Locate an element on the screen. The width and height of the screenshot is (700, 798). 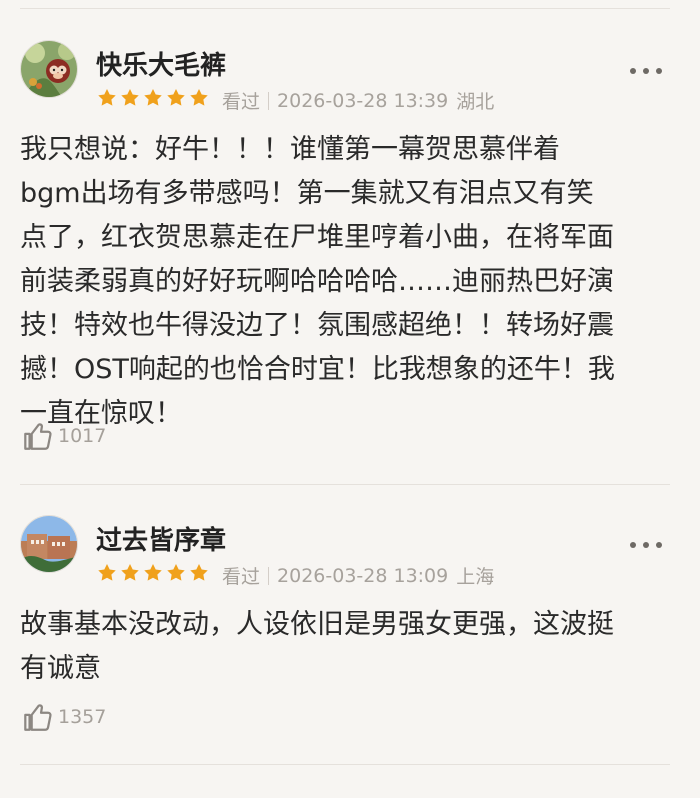
username: 过去皆序章 is located at coordinates (161, 538).